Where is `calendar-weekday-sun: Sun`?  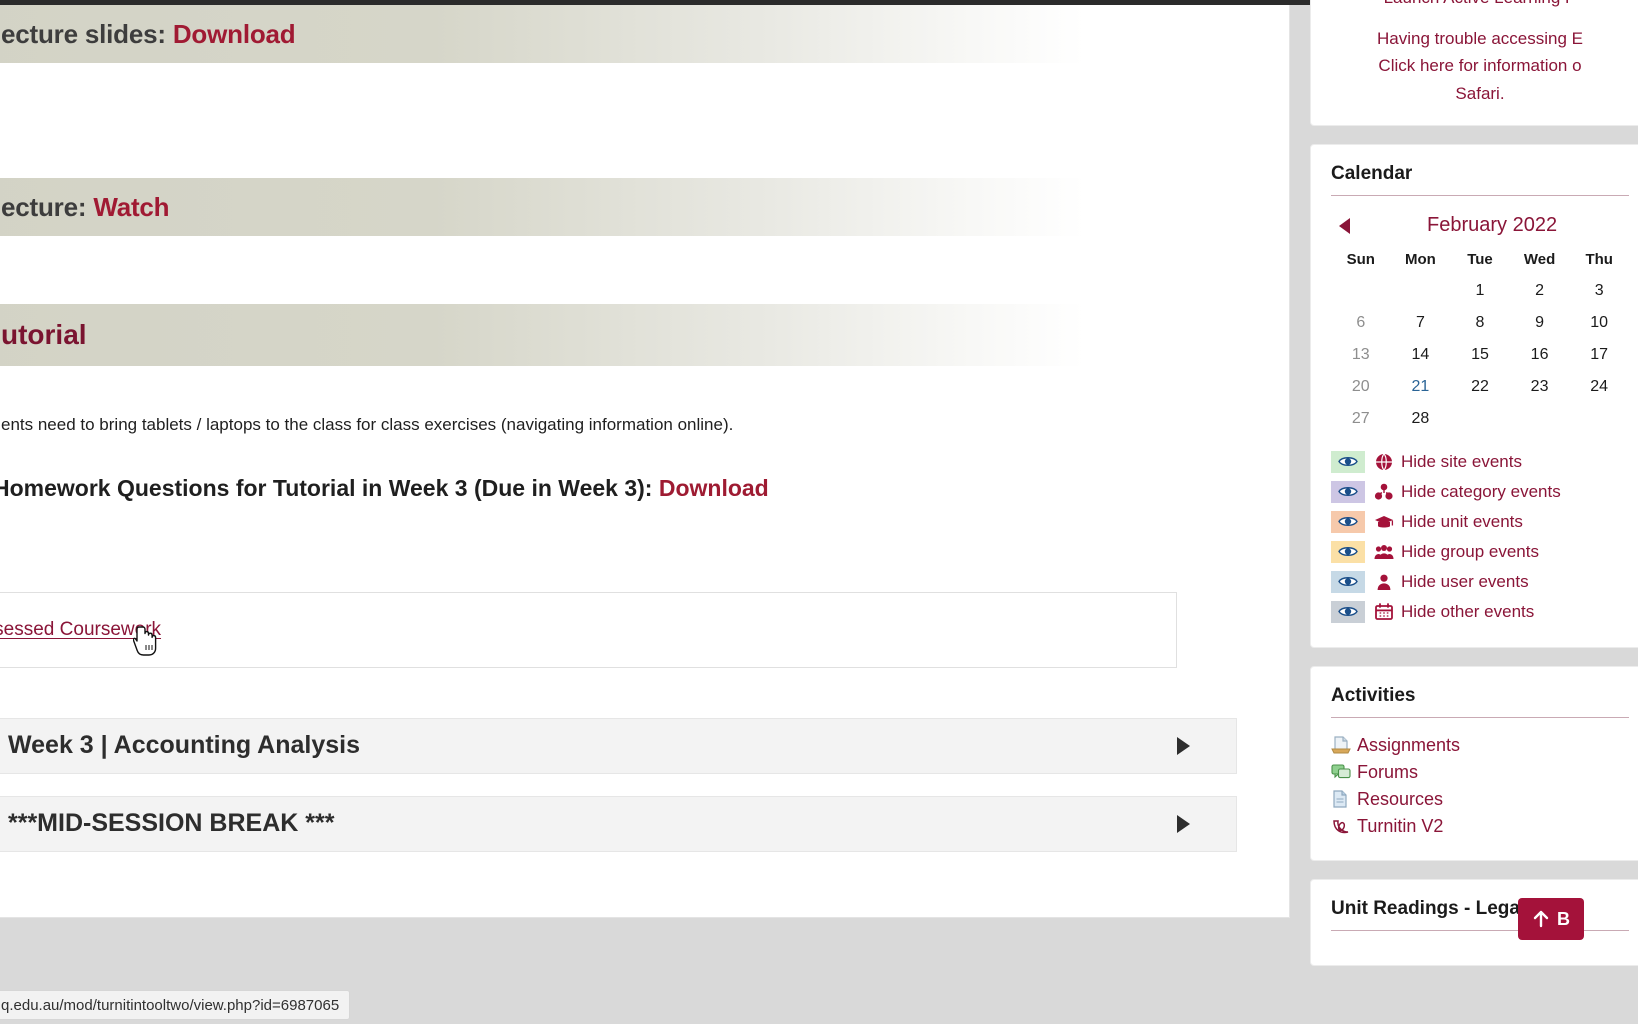
calendar-weekday-sun: Sun is located at coordinates (1360, 259).